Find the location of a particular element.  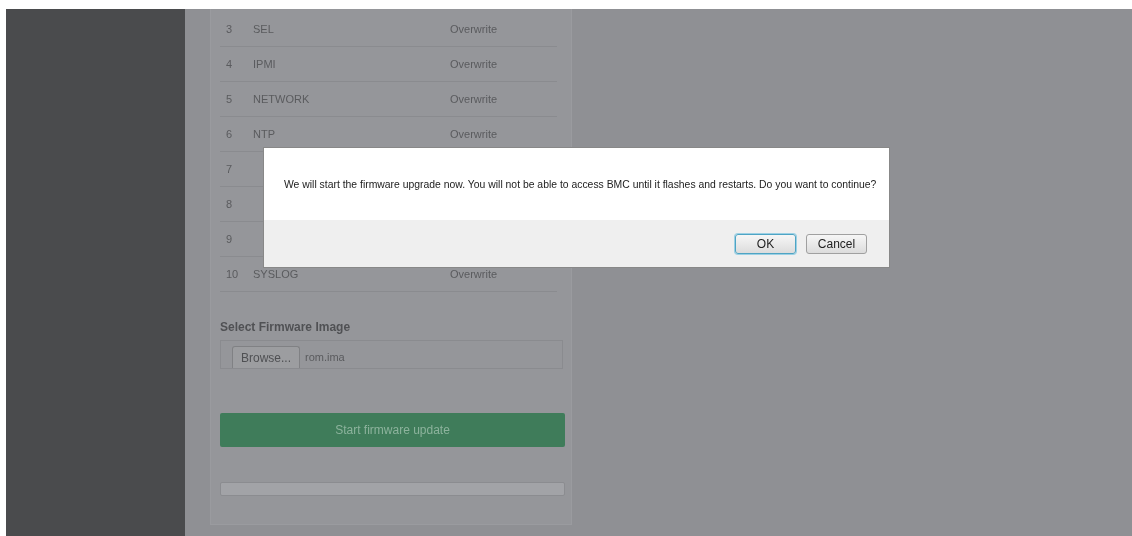

field-label: Select Firmware Image is located at coordinates (286, 327).